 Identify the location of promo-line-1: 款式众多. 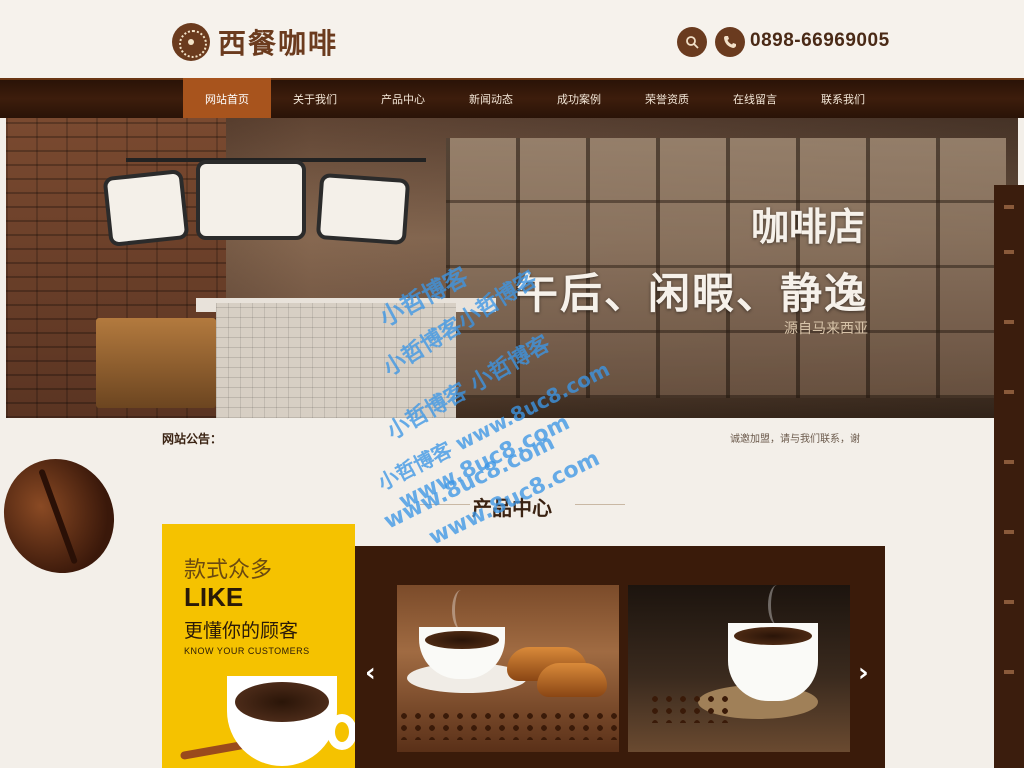
(228, 570).